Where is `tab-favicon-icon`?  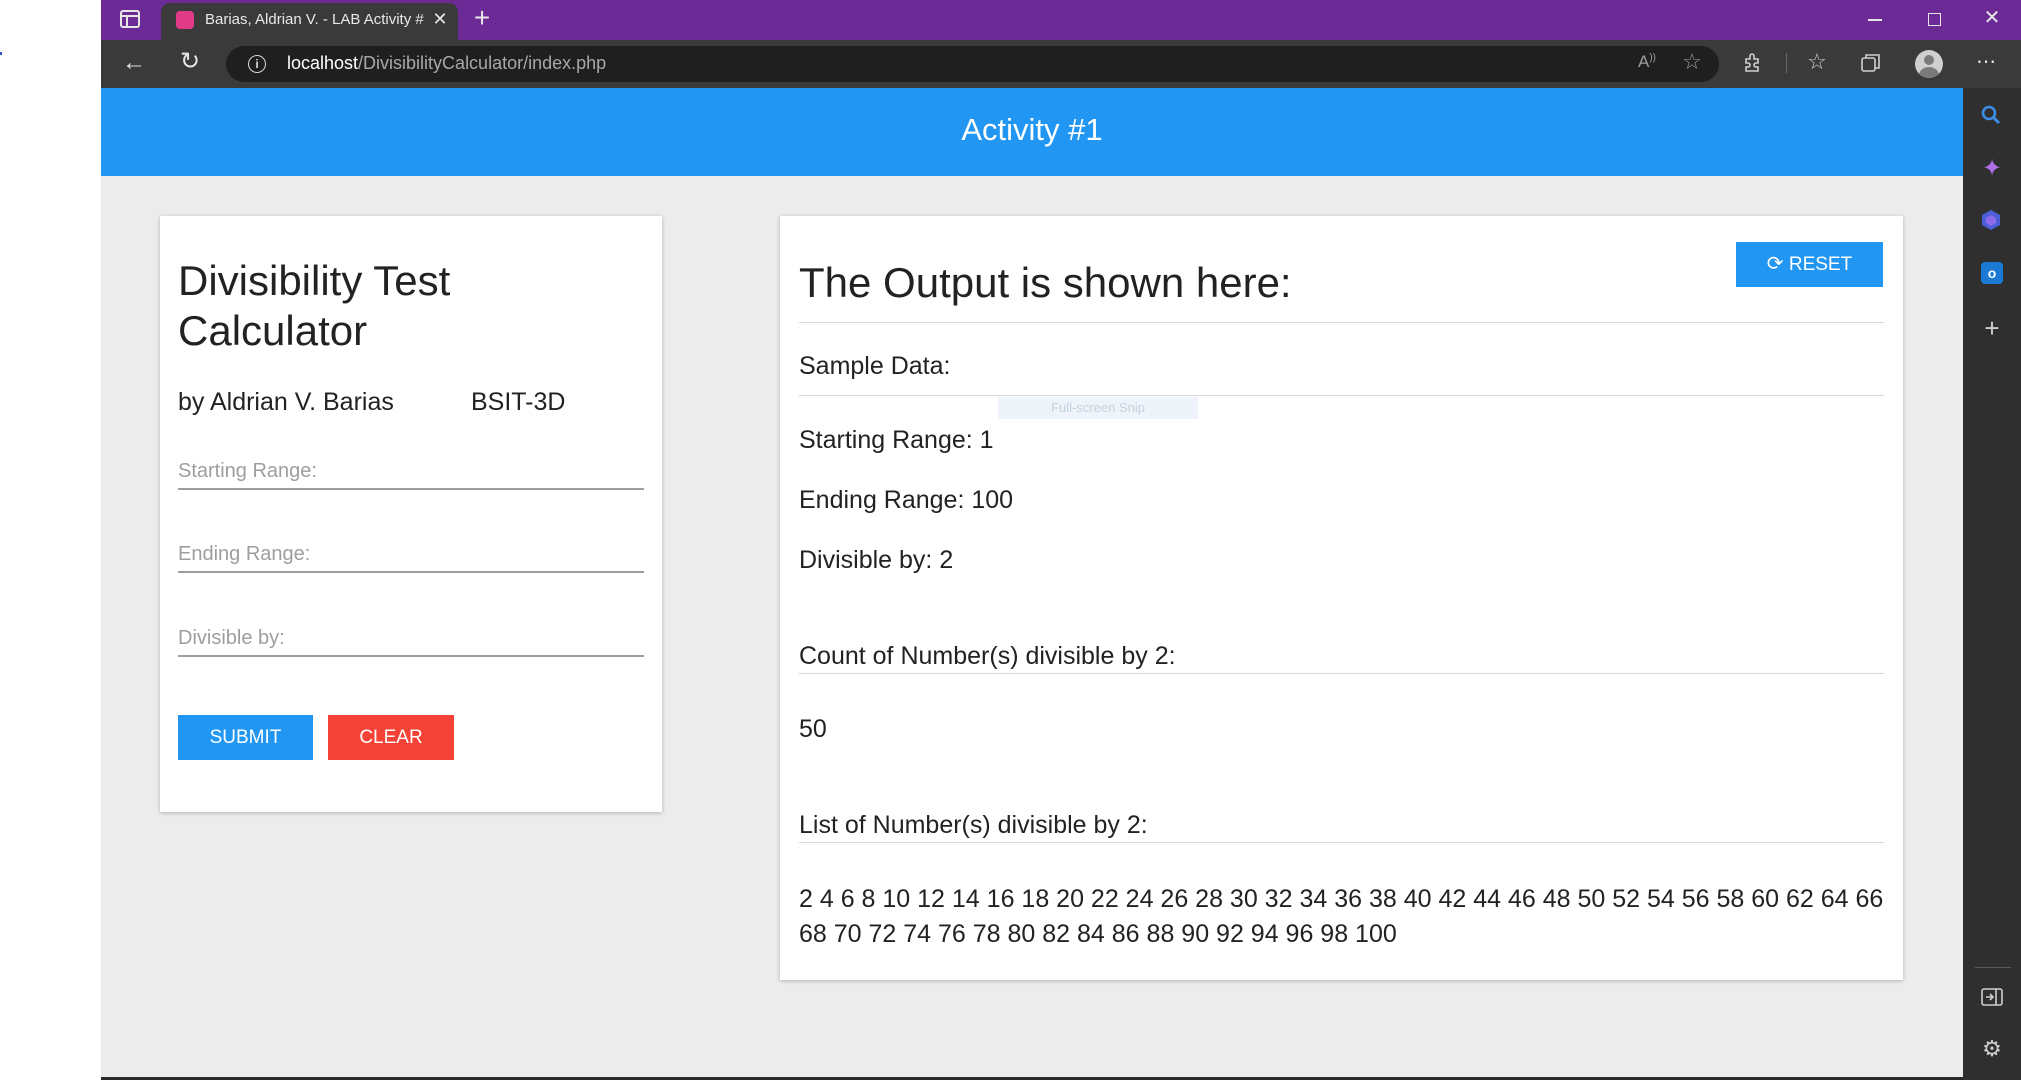 tab-favicon-icon is located at coordinates (185, 20).